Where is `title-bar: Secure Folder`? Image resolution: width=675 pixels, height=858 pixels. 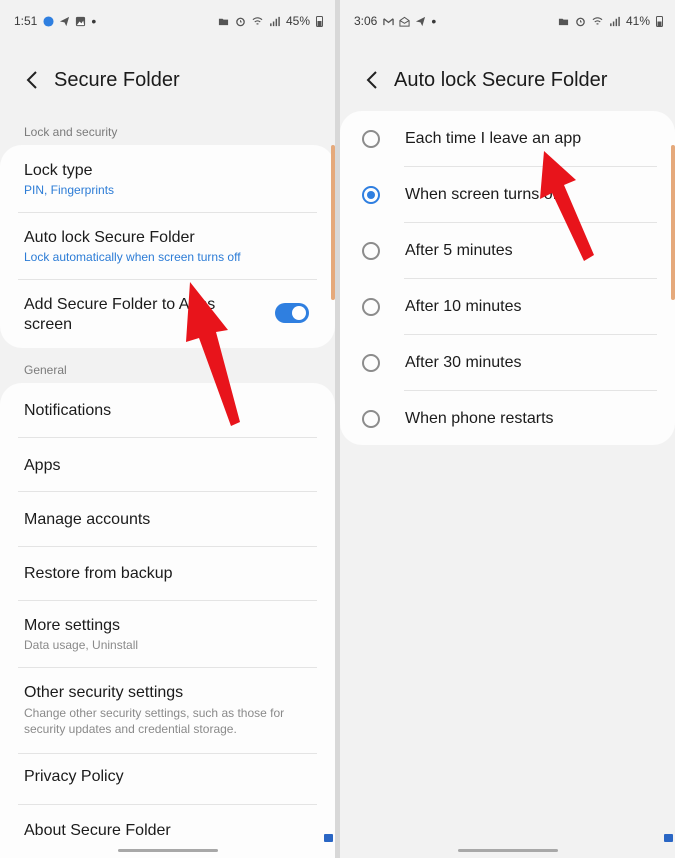
title-bar: Secure Folder is located at coordinates (167, 80).